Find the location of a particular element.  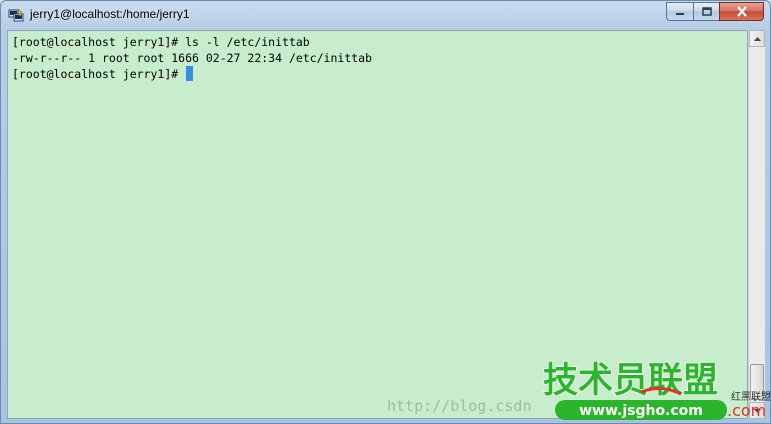

blog-watermark: http://blog.csdn is located at coordinates (459, 406).